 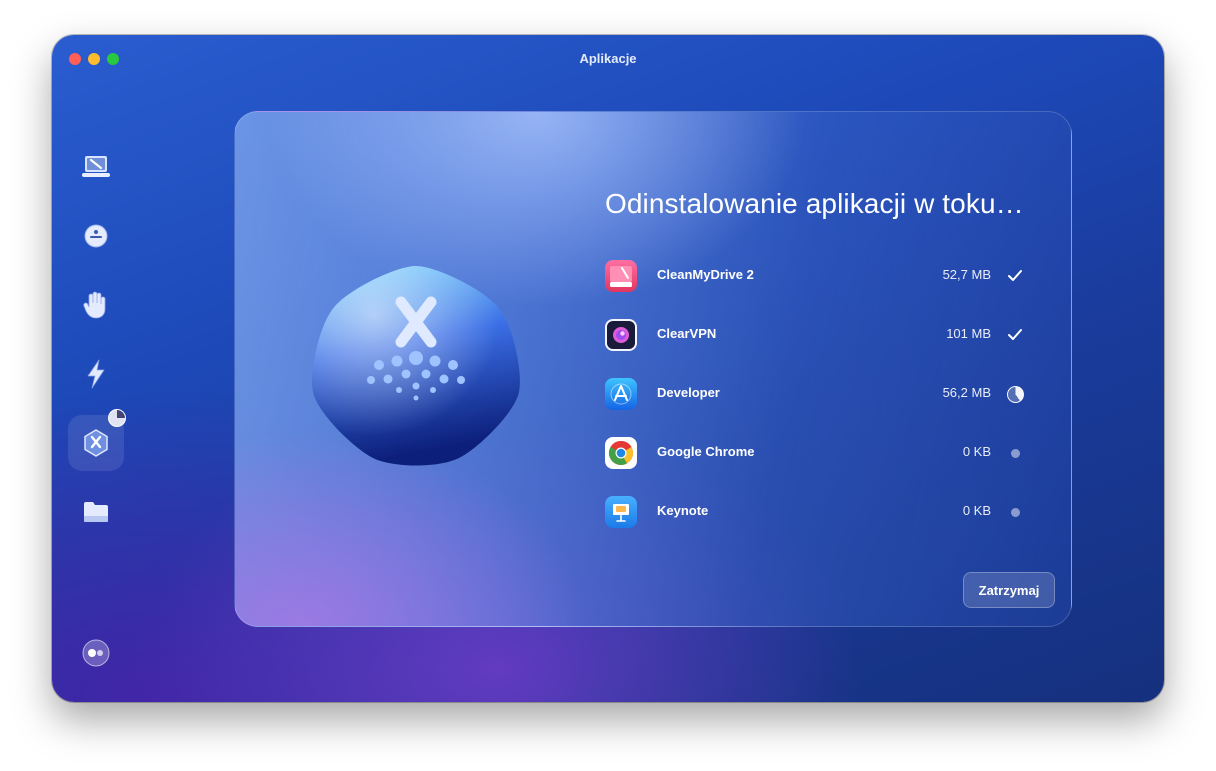 I want to click on app-name: Google Chrome, so click(x=706, y=451).